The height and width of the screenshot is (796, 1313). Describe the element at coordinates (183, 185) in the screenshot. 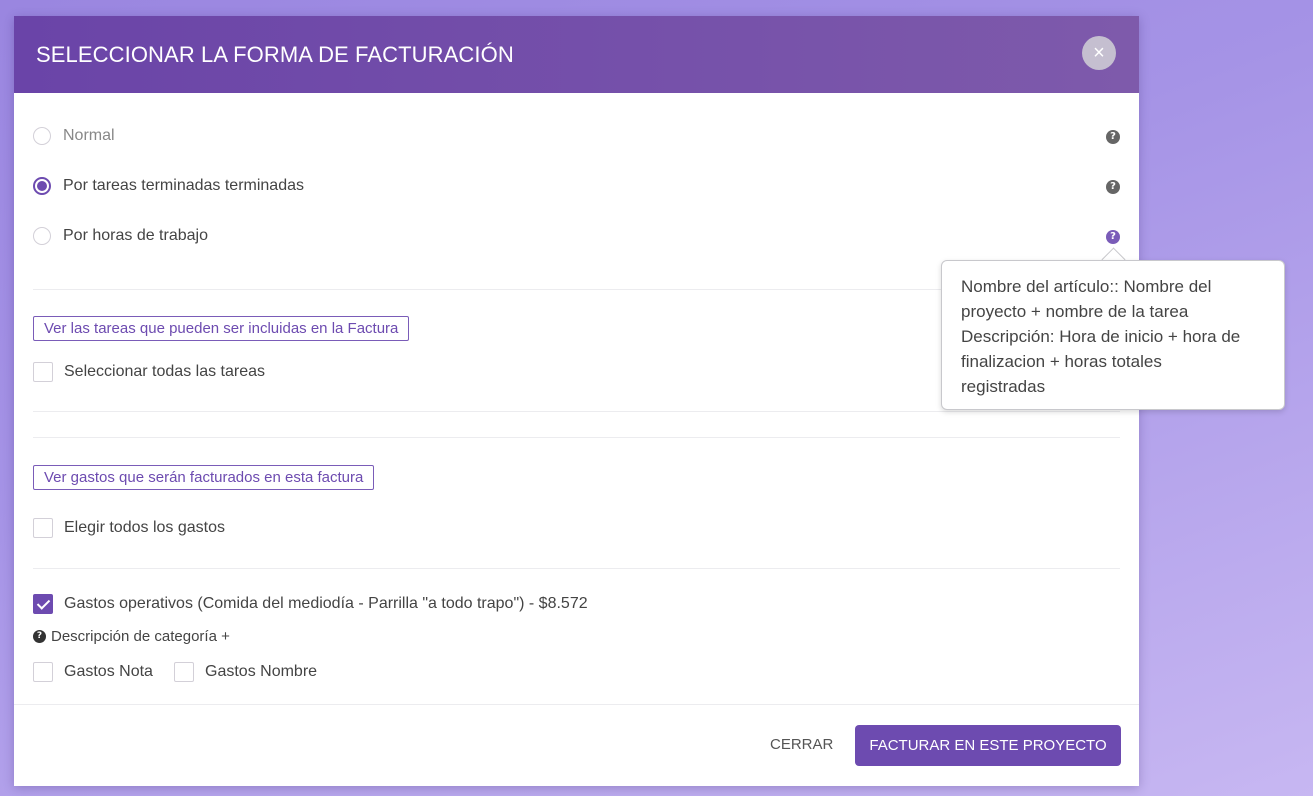

I see `option-by-tasks-label: Por tareas terminadas terminadas` at that location.